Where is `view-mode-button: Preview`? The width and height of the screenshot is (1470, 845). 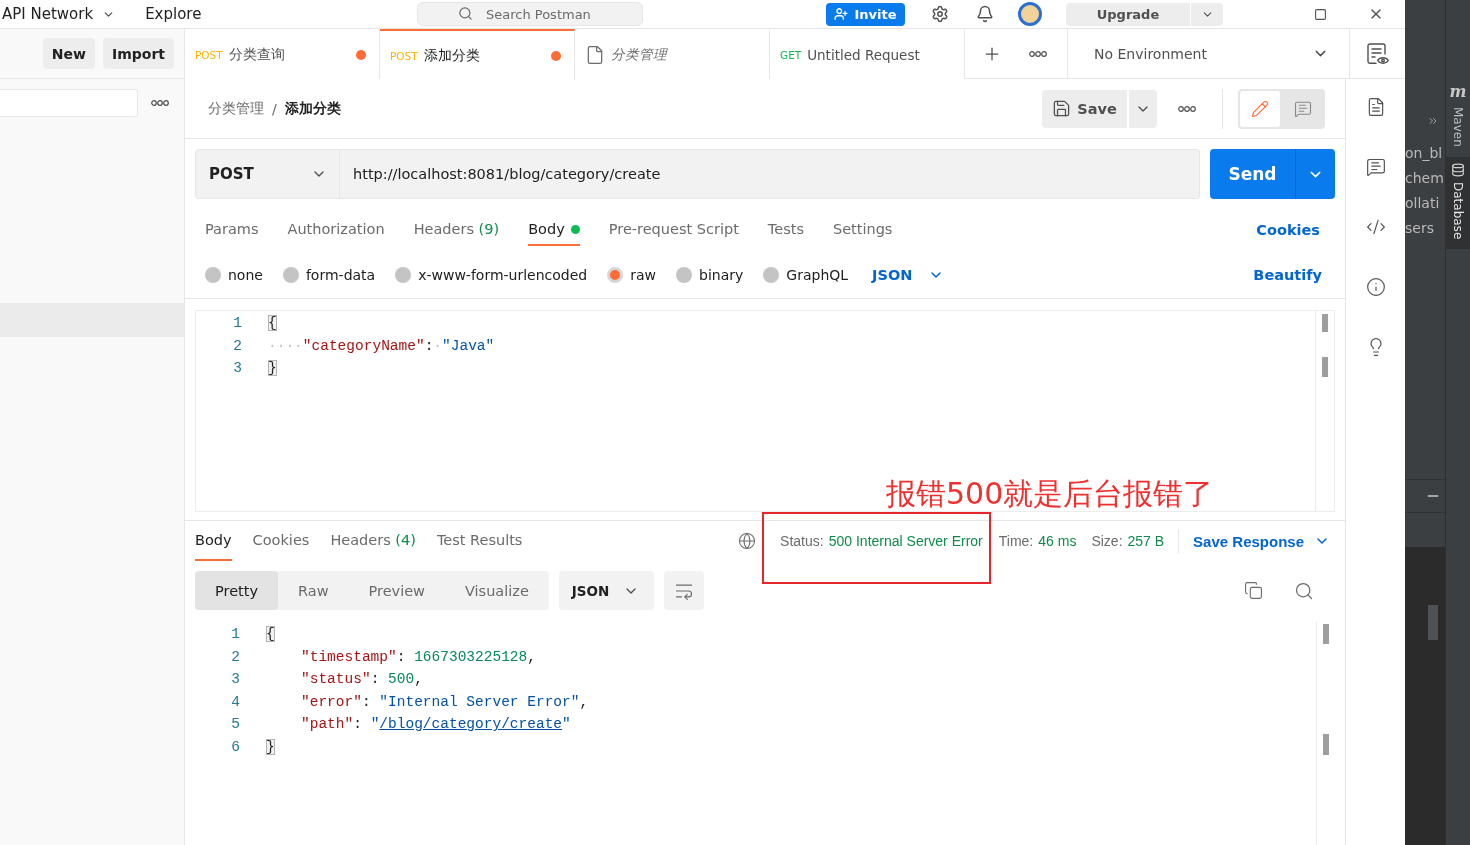 view-mode-button: Preview is located at coordinates (396, 590).